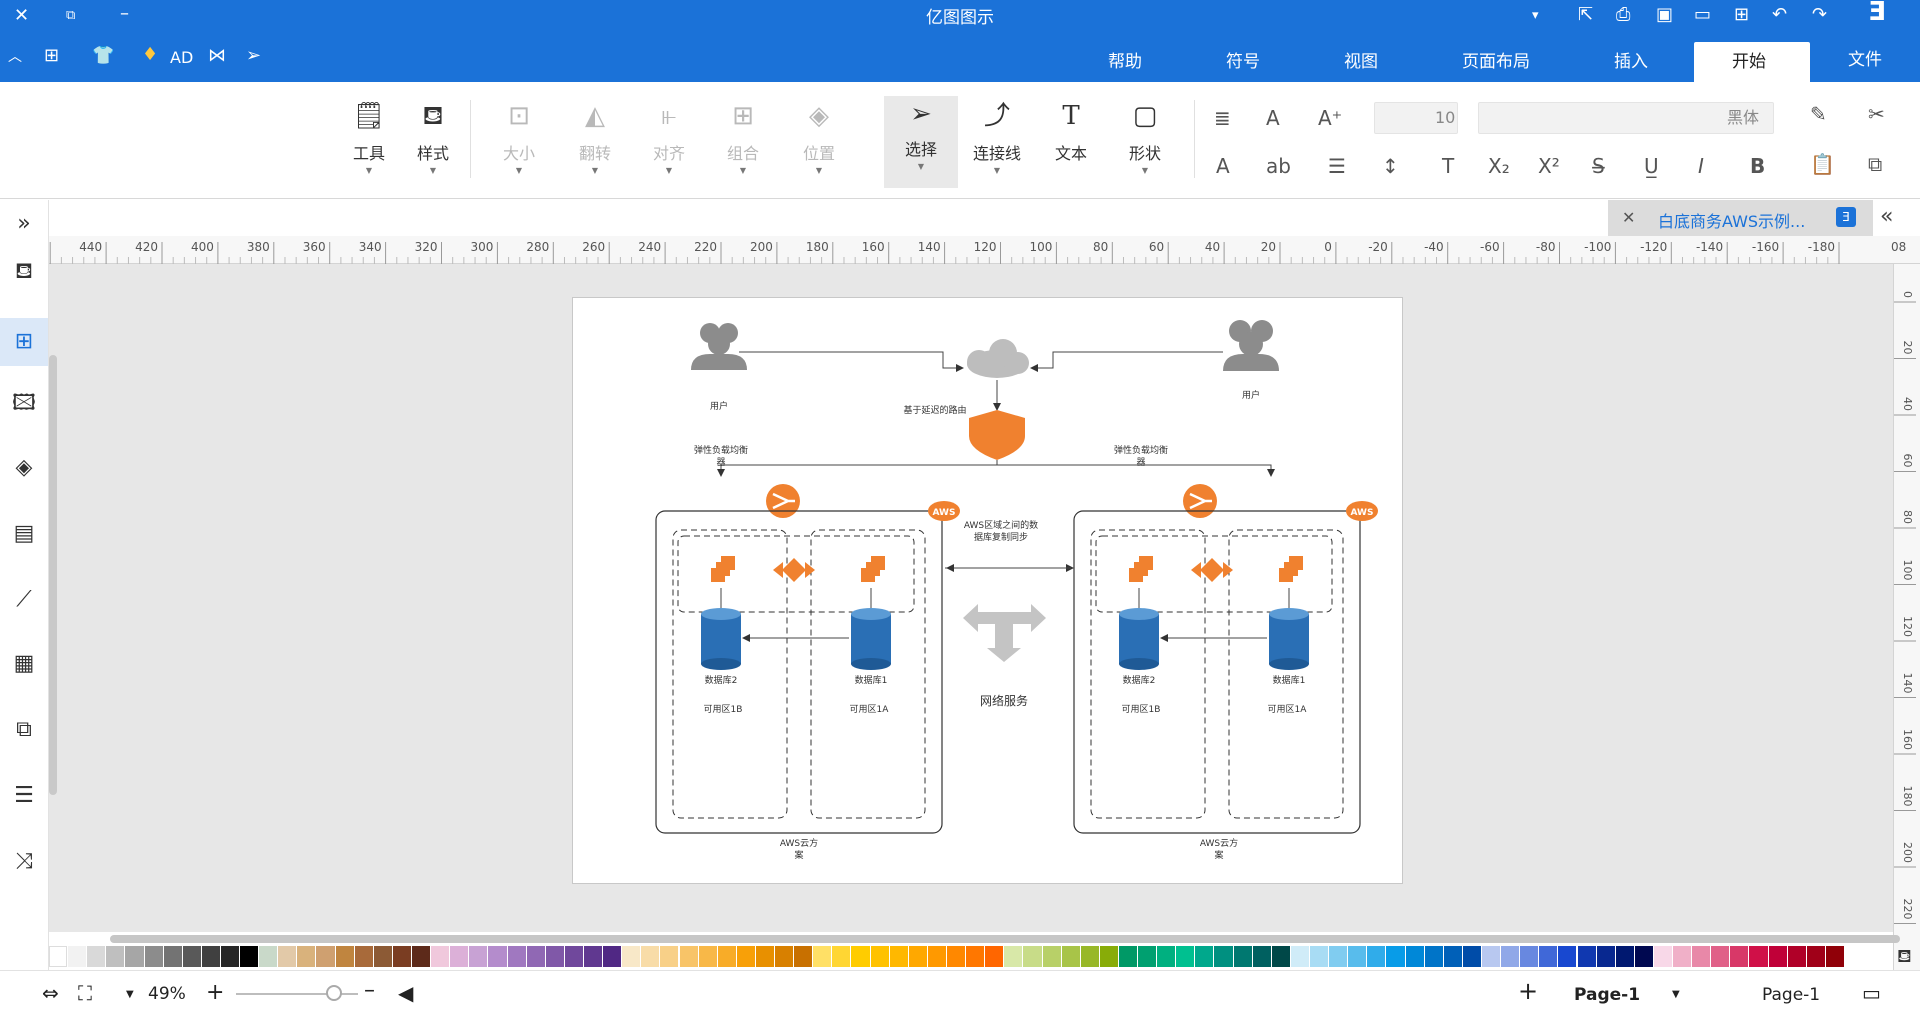  What do you see at coordinates (595, 133) in the screenshot?
I see `flip-button: ◭ 翻转 ▼` at bounding box center [595, 133].